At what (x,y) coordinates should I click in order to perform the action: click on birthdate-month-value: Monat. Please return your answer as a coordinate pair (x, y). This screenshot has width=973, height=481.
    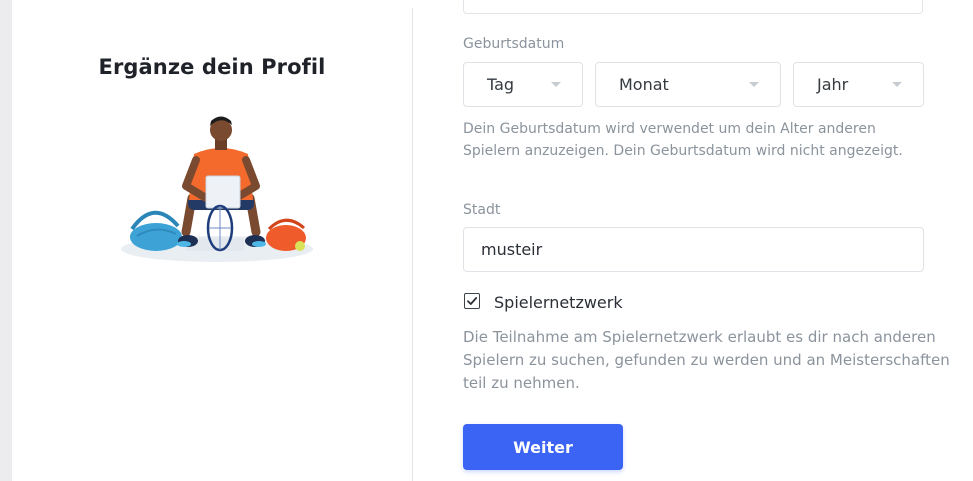
    Looking at the image, I should click on (644, 84).